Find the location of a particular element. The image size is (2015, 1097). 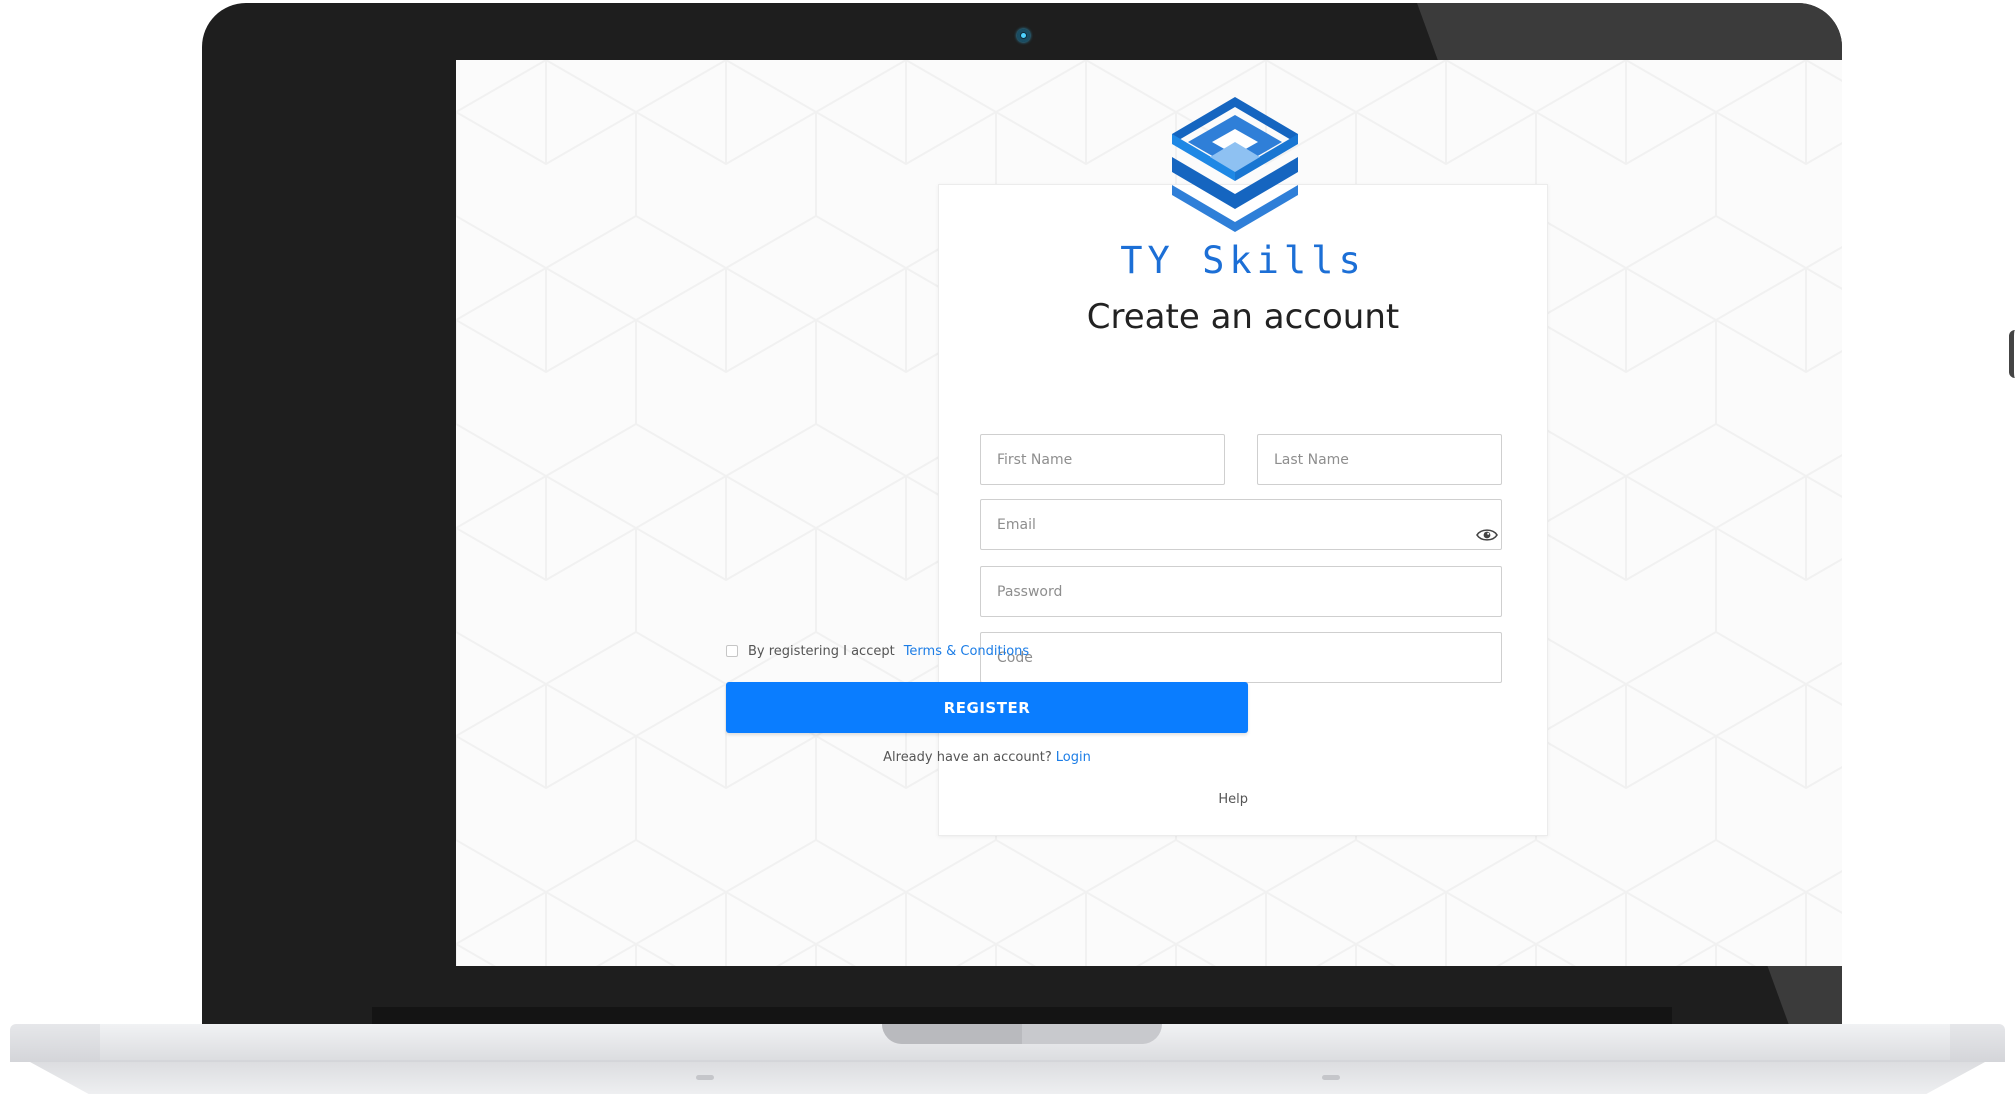

stacked-hexagon-logo is located at coordinates (1235, 164).